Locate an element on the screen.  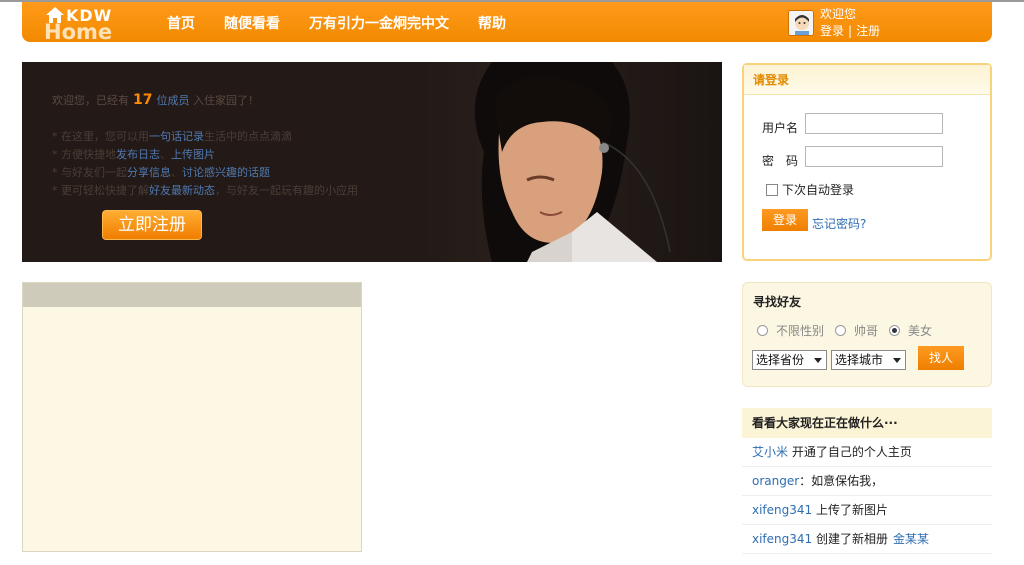
feed-extra-link: 金某某 is located at coordinates (911, 539).